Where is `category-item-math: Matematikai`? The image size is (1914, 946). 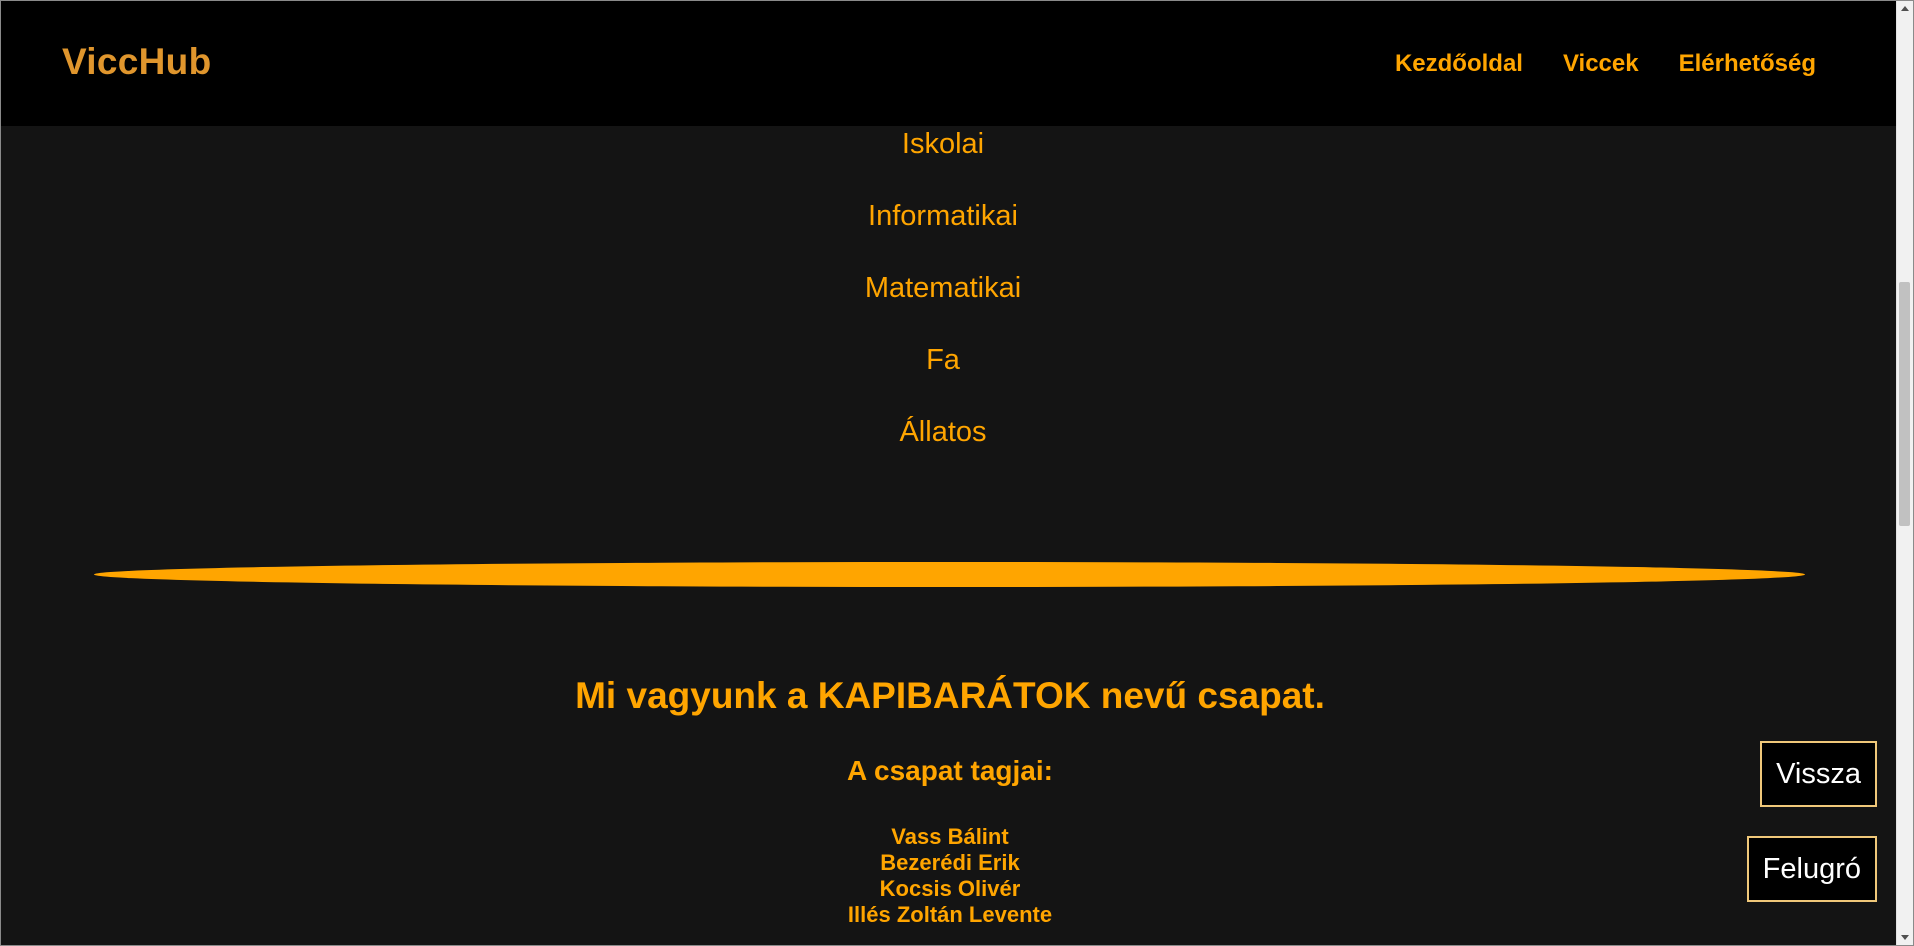
category-item-math: Matematikai is located at coordinates (943, 302).